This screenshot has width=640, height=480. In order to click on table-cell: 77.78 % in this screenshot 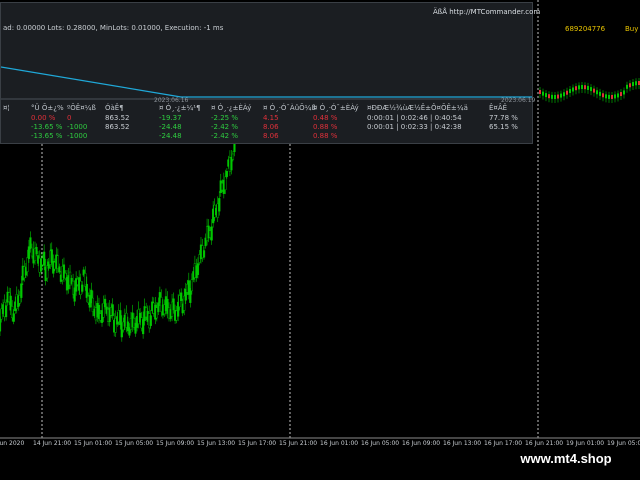, I will do `click(503, 118)`.